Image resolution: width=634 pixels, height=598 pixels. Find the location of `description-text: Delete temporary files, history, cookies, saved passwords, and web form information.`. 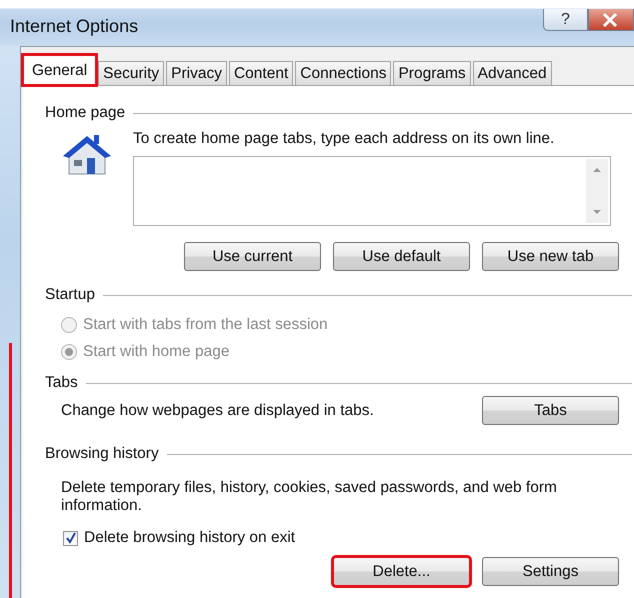

description-text: Delete temporary files, history, cookies, saved passwords, and web form information. is located at coordinates (309, 497).